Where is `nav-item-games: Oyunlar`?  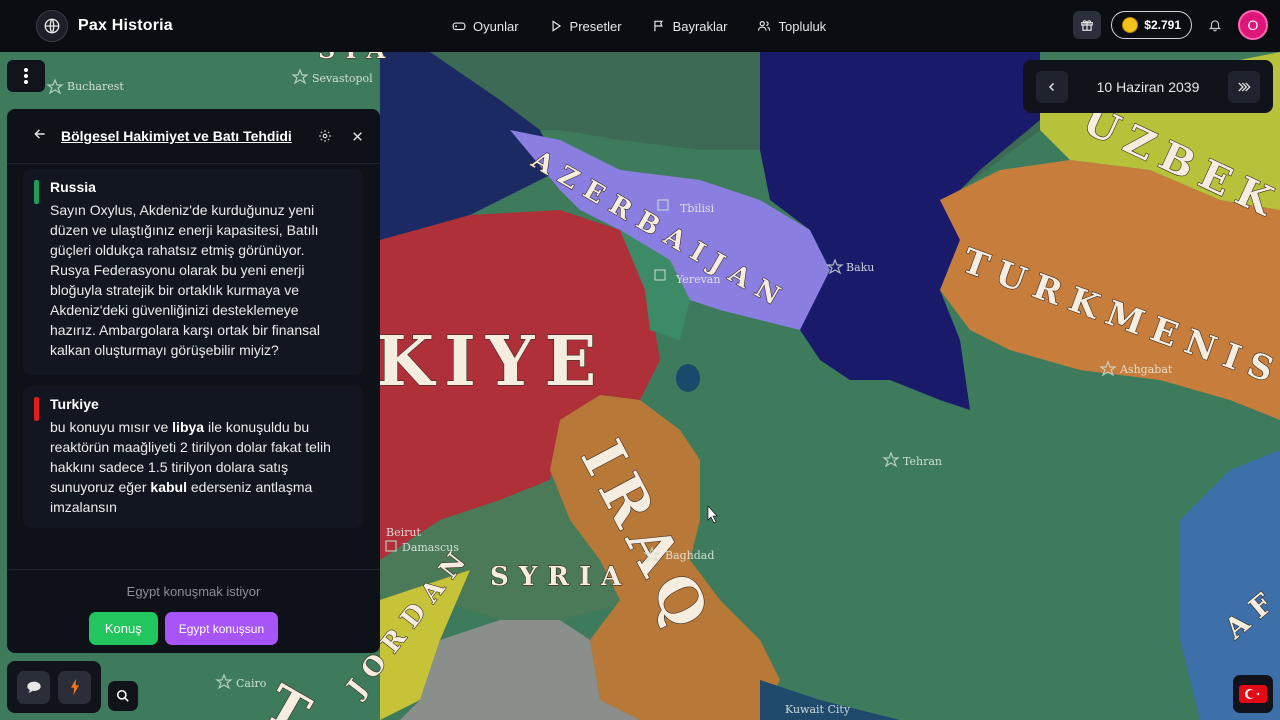 nav-item-games: Oyunlar is located at coordinates (485, 26).